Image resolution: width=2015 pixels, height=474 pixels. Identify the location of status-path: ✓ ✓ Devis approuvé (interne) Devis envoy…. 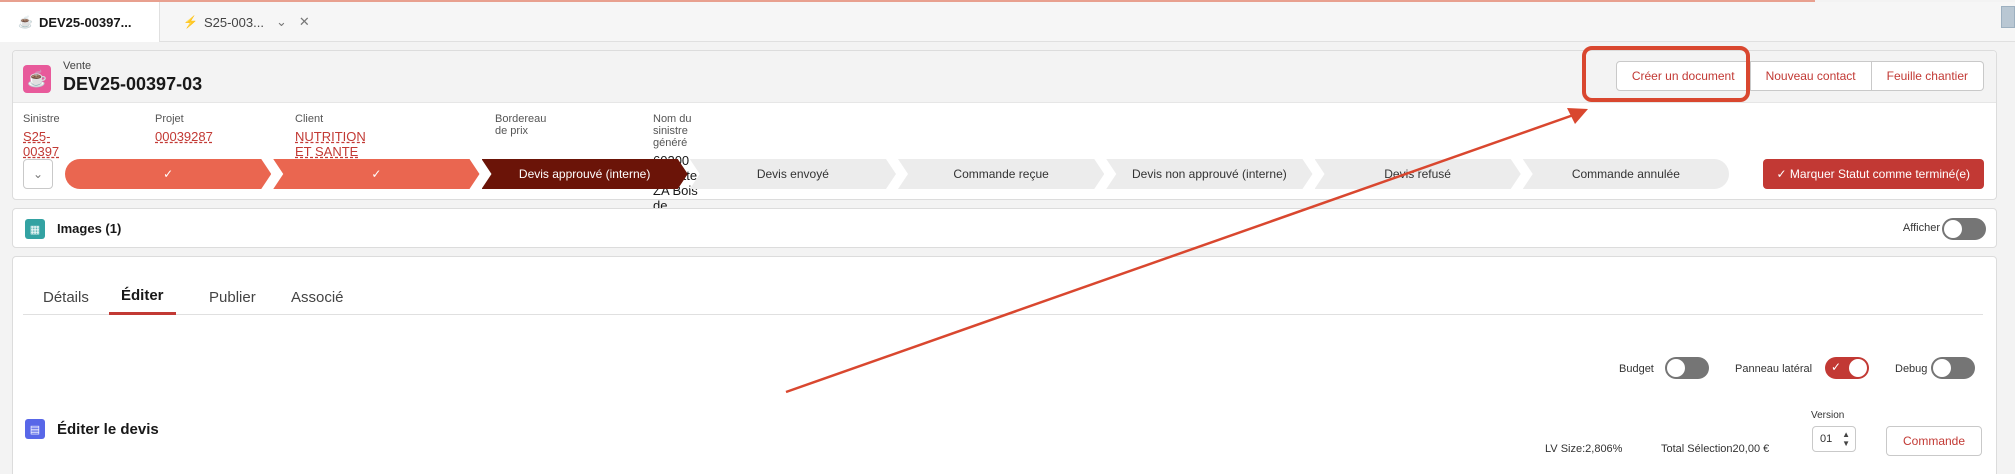
(898, 174).